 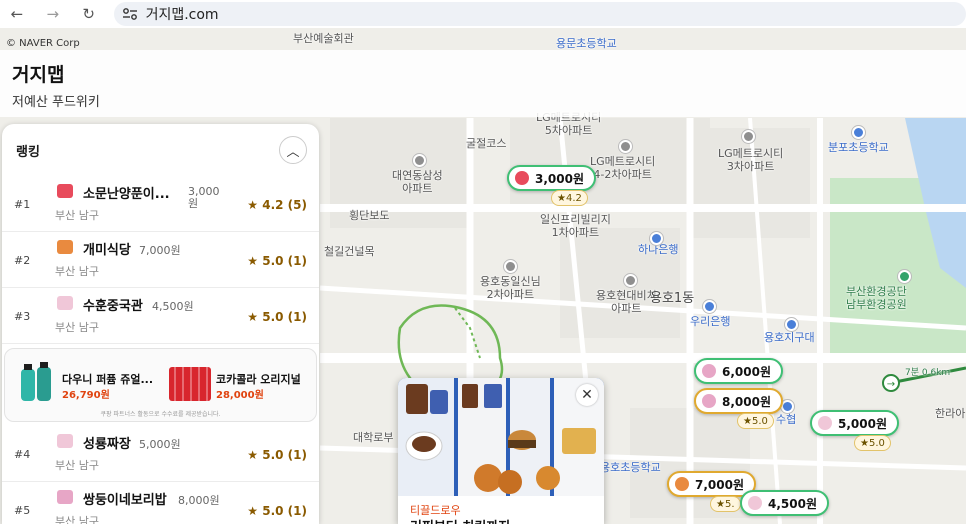 What do you see at coordinates (182, 14) in the screenshot?
I see `address-url: 거지맵.com` at bounding box center [182, 14].